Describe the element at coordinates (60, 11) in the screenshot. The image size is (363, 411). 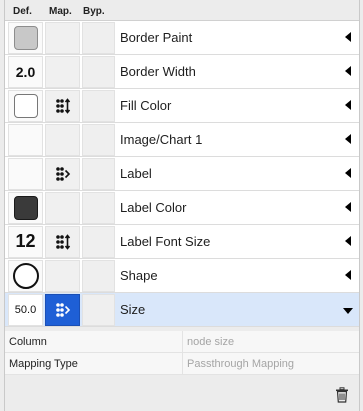
I see `map-column-header: Map.` at that location.